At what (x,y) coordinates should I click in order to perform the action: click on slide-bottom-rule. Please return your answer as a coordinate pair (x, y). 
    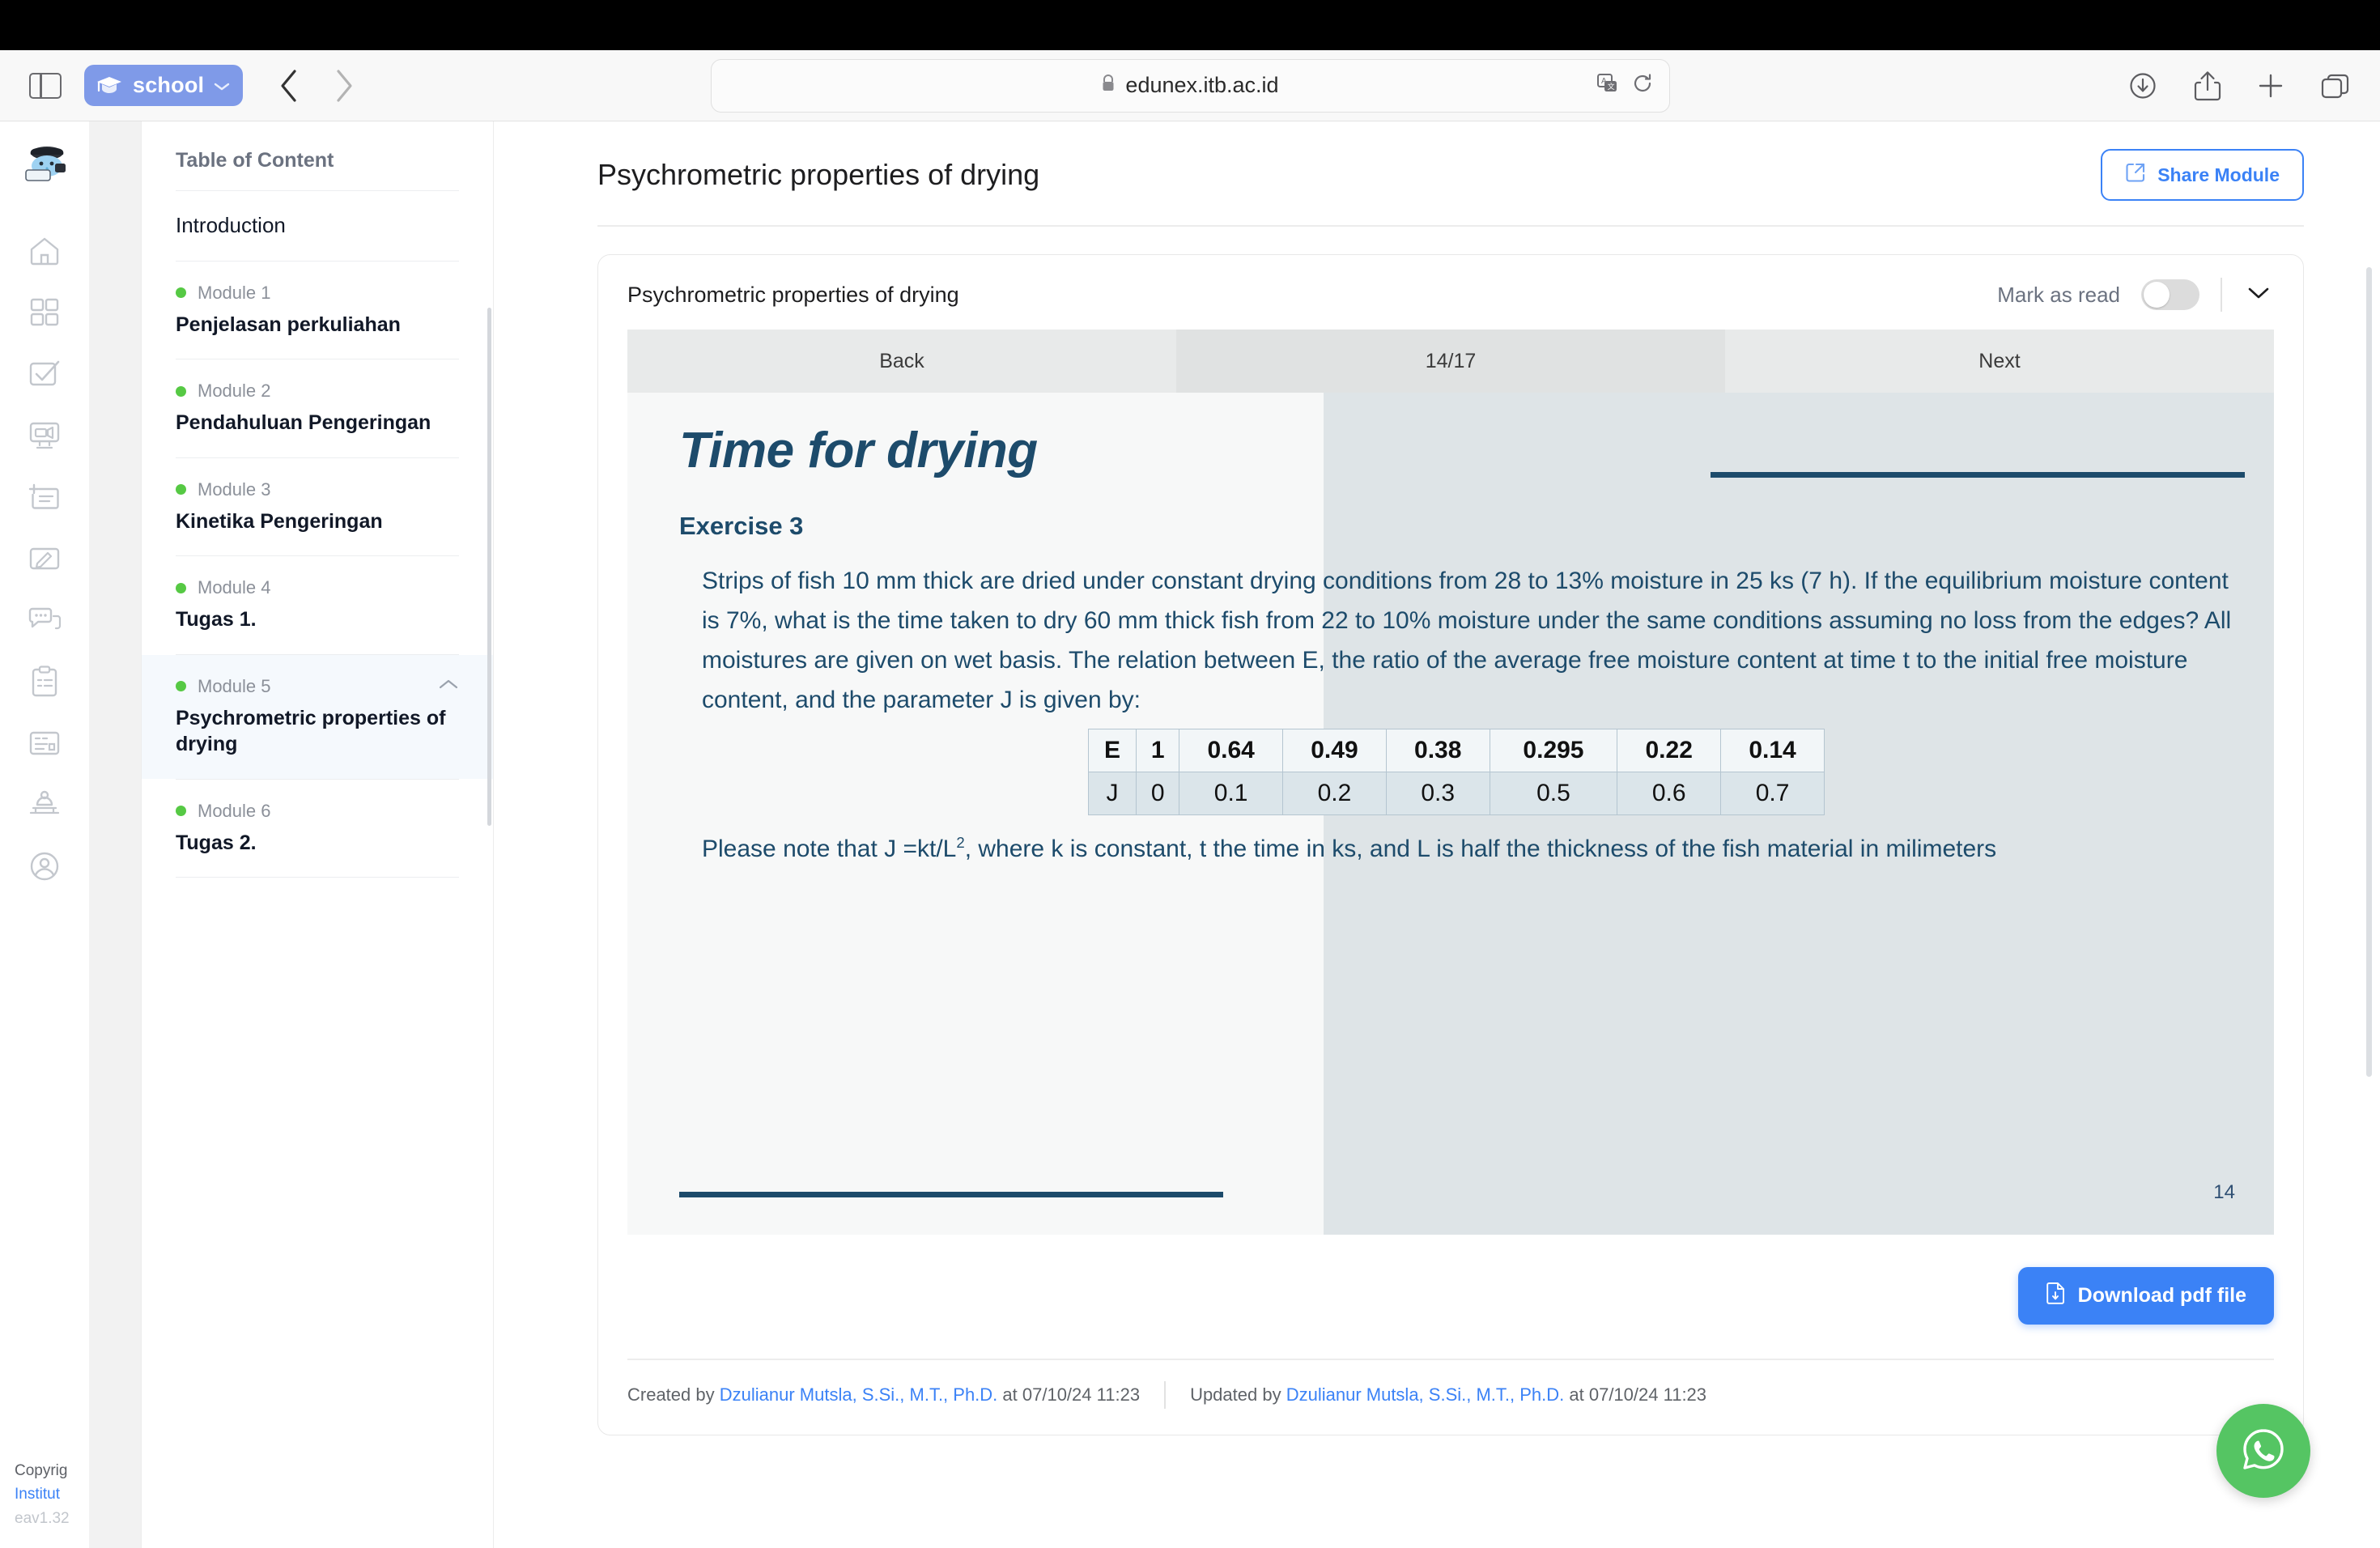
    Looking at the image, I should click on (951, 1195).